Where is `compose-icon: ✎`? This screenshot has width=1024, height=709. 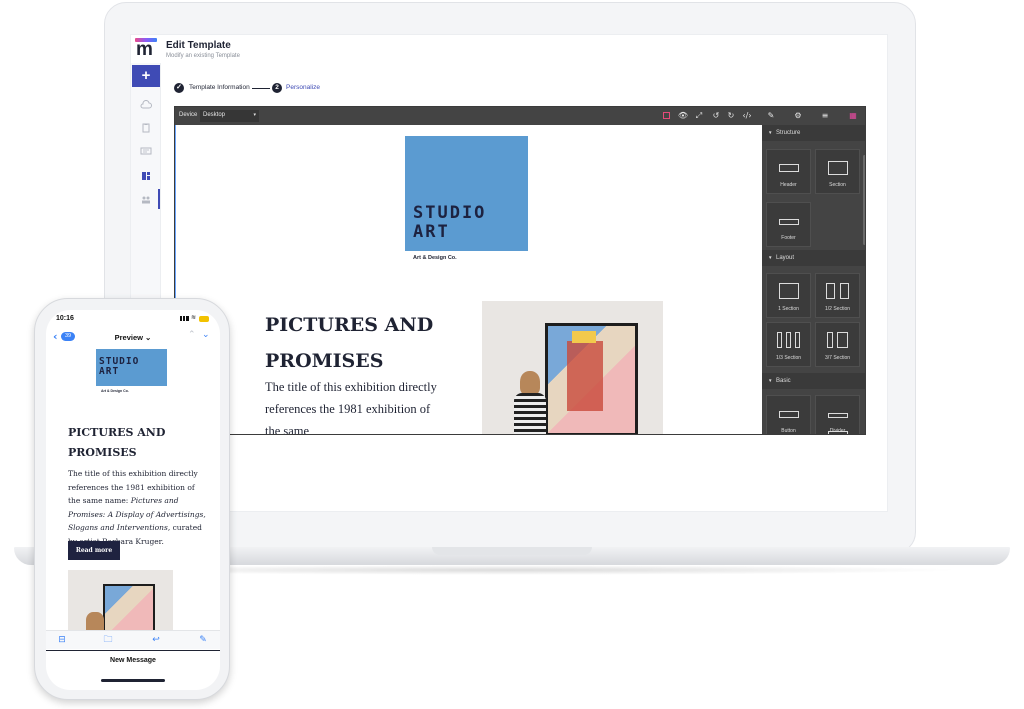 compose-icon: ✎ is located at coordinates (203, 640).